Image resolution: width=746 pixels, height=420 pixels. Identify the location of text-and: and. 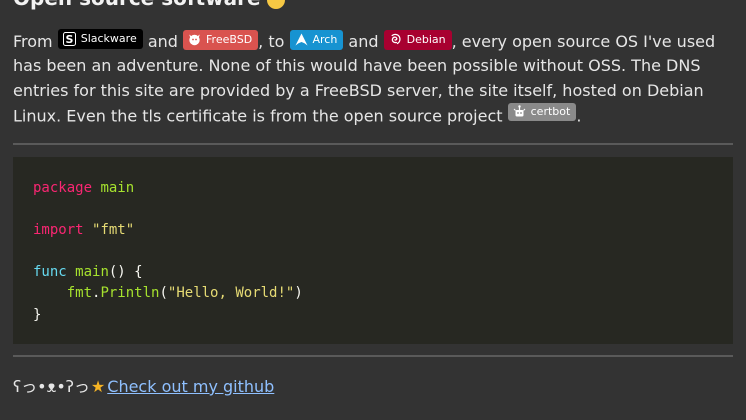
(162, 41).